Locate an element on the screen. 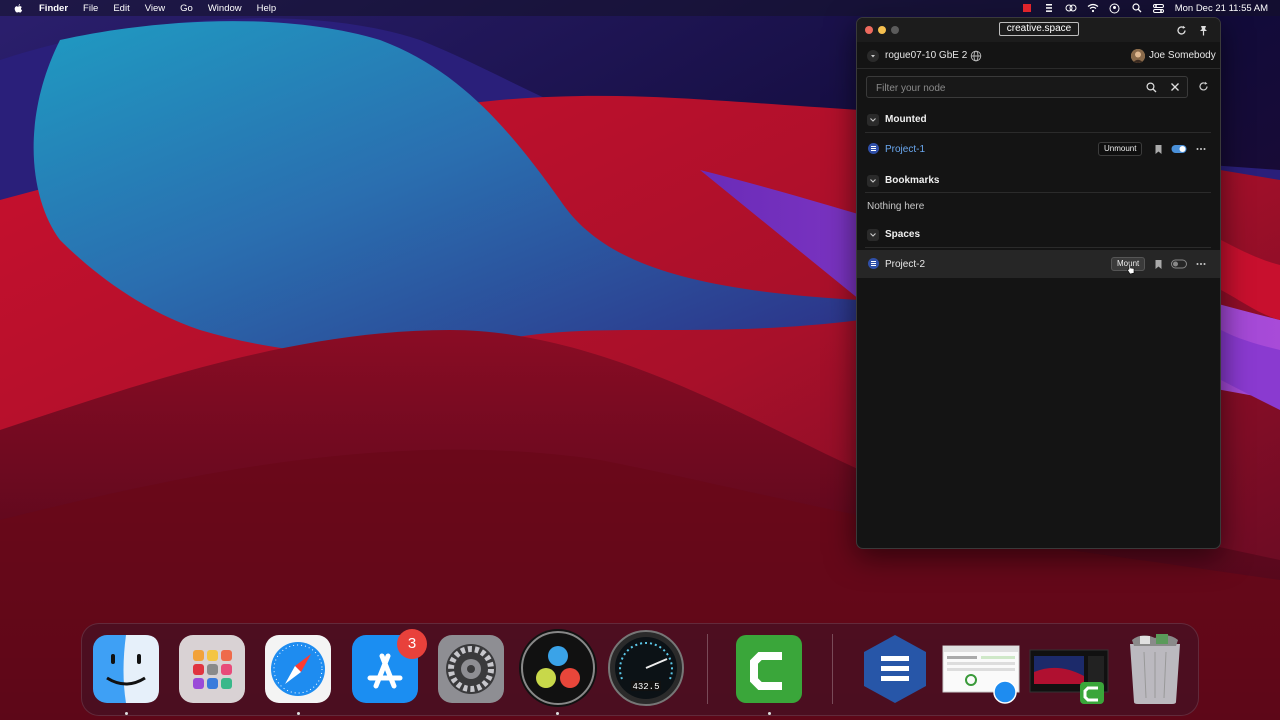 The height and width of the screenshot is (720, 1280). section-bookmarks: Bookmarks is located at coordinates (1038, 181).